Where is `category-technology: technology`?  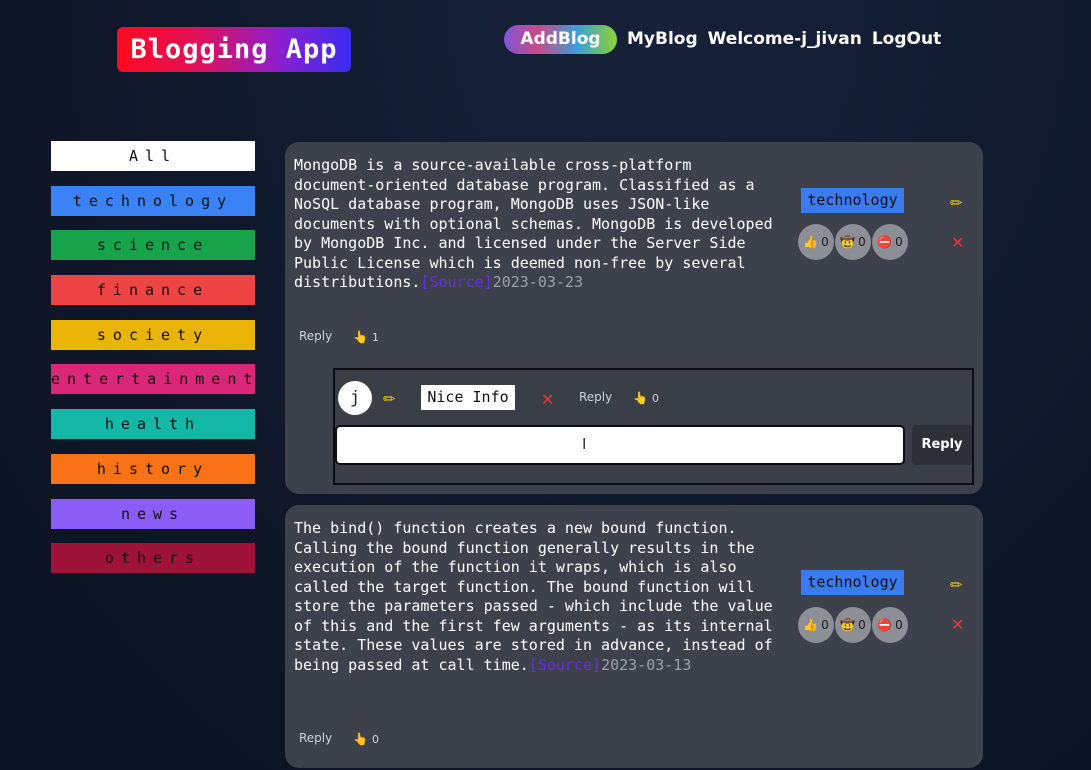
category-technology: technology is located at coordinates (153, 200).